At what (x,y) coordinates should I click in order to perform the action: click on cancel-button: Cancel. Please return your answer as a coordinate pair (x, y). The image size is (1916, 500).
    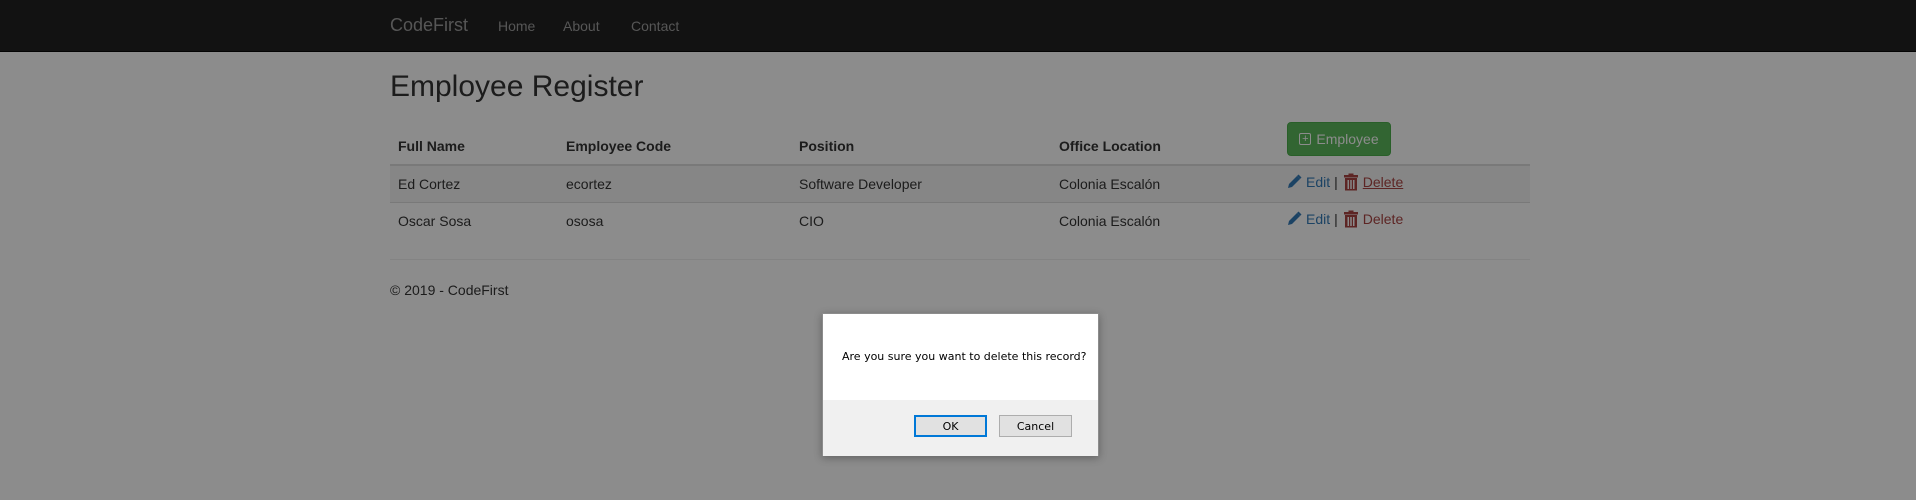
    Looking at the image, I should click on (1035, 426).